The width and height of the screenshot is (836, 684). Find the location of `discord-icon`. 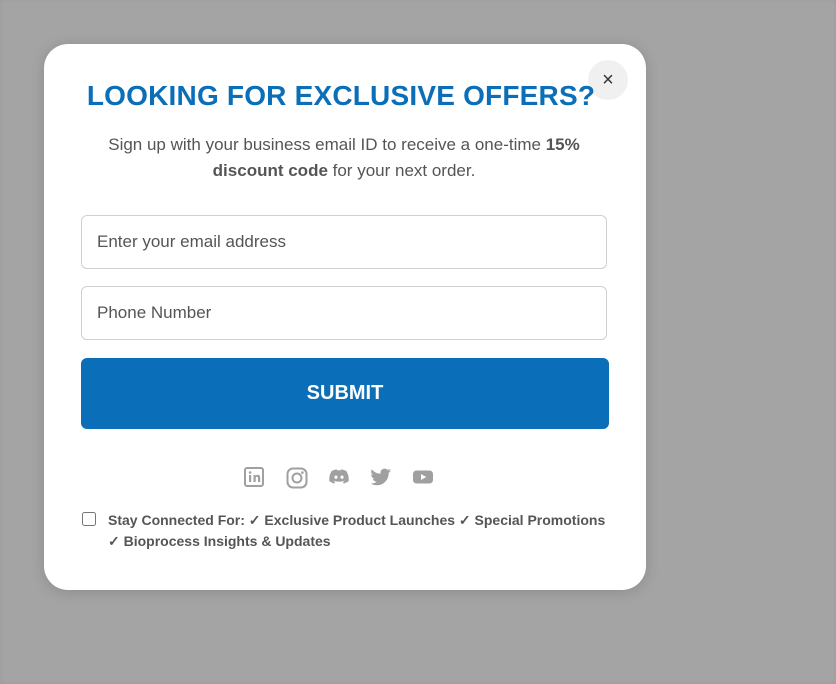

discord-icon is located at coordinates (339, 478).